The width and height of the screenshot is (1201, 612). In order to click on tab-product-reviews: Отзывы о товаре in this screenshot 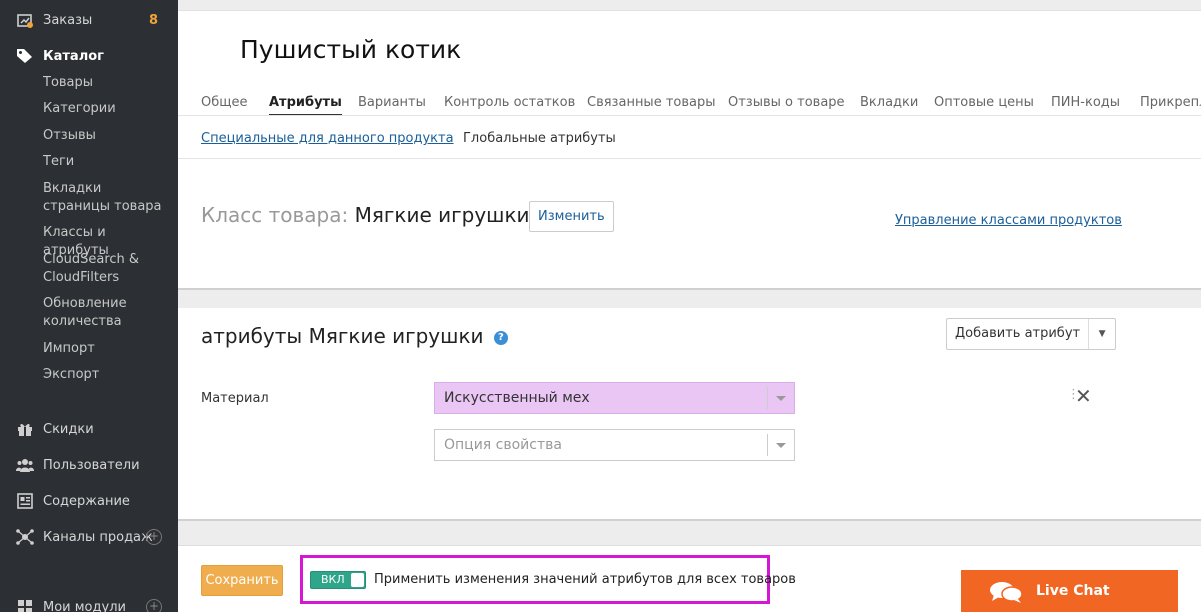, I will do `click(786, 104)`.